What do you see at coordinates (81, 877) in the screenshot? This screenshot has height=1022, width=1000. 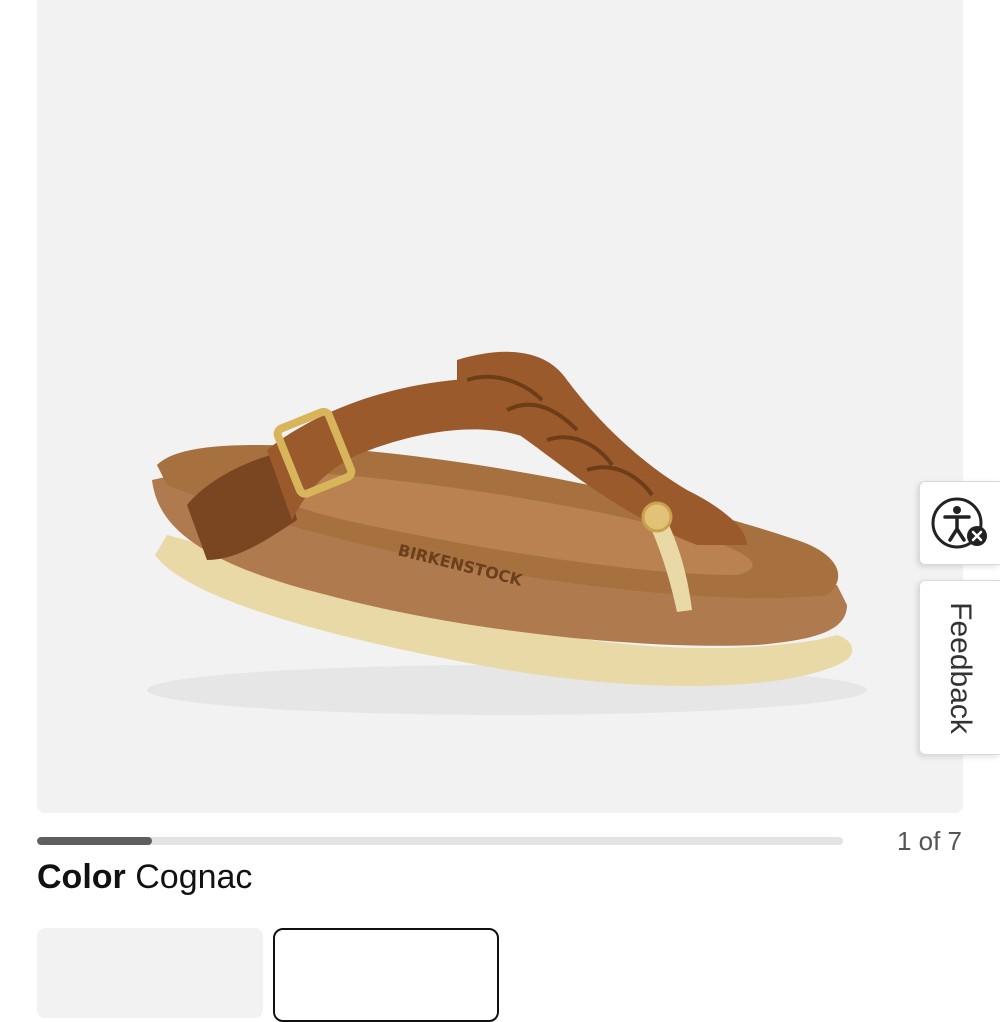 I see `color-label: Color` at bounding box center [81, 877].